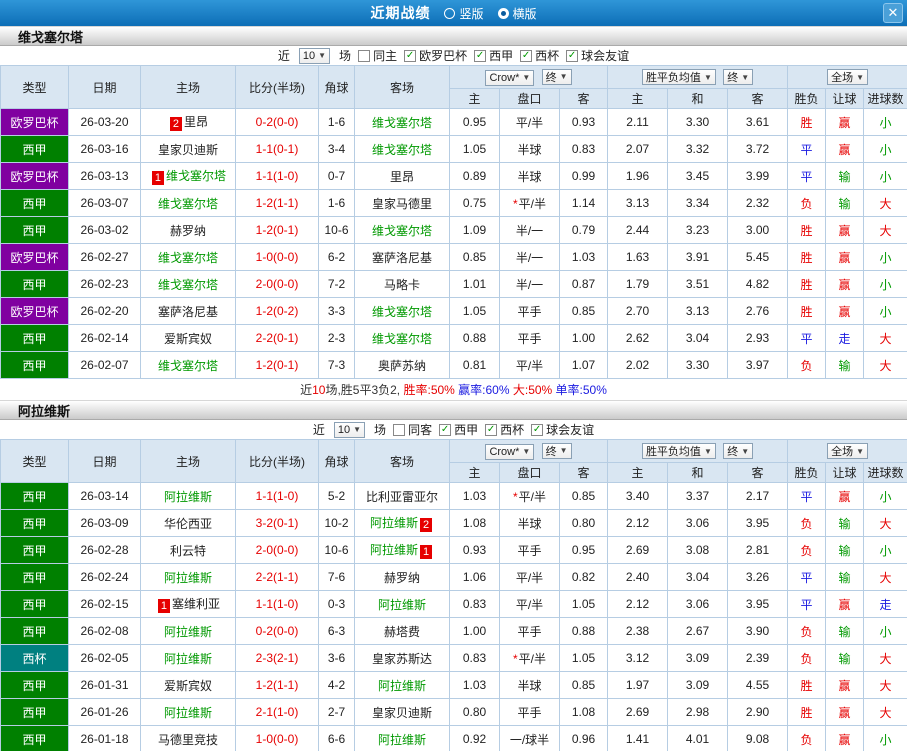 This screenshot has height=751, width=907. What do you see at coordinates (529, 365) in the screenshot?
I see `handicap-line: 平/半` at bounding box center [529, 365].